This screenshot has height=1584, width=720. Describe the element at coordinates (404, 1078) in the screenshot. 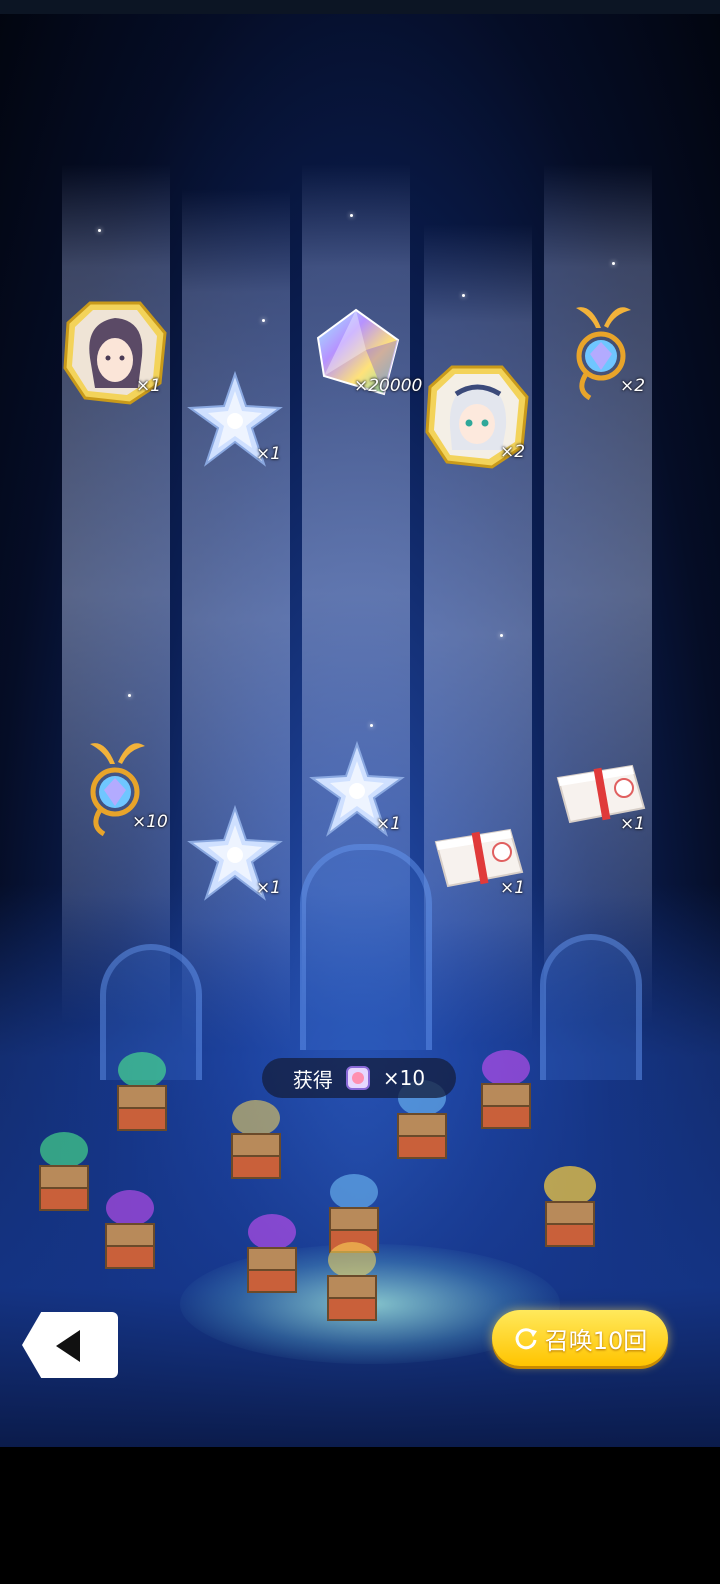

I see `obtained-count: ×10` at that location.